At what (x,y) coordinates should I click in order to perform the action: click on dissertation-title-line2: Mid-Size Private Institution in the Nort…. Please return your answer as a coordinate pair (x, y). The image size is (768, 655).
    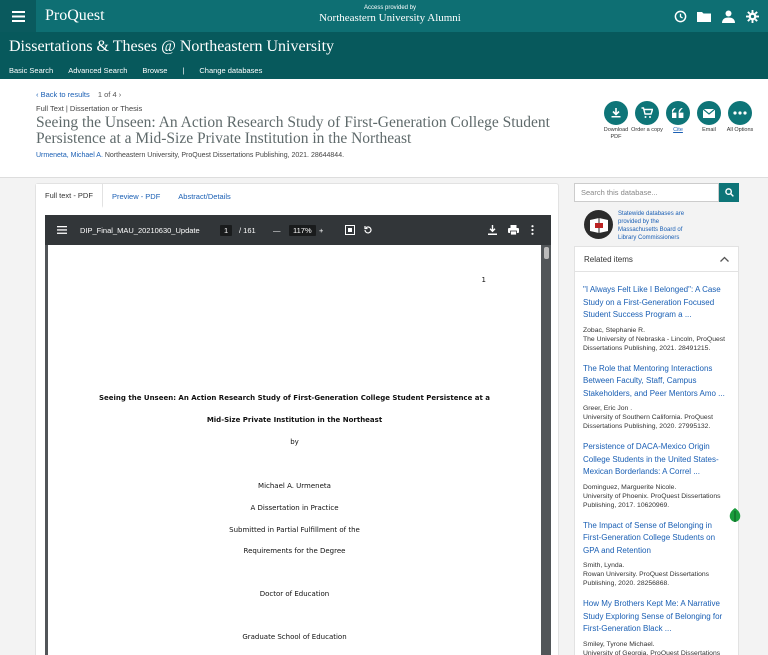
    Looking at the image, I should click on (294, 420).